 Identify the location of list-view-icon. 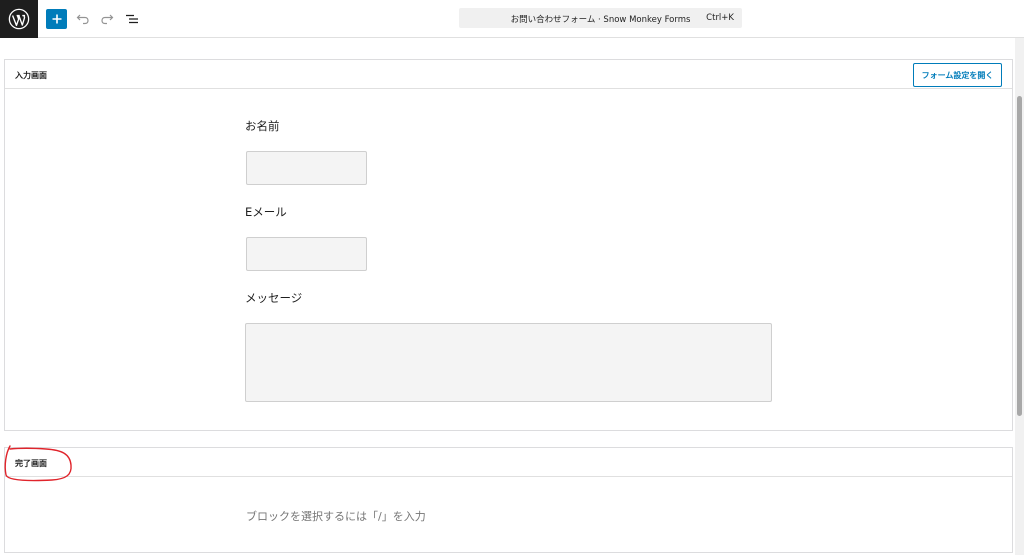
(132, 19).